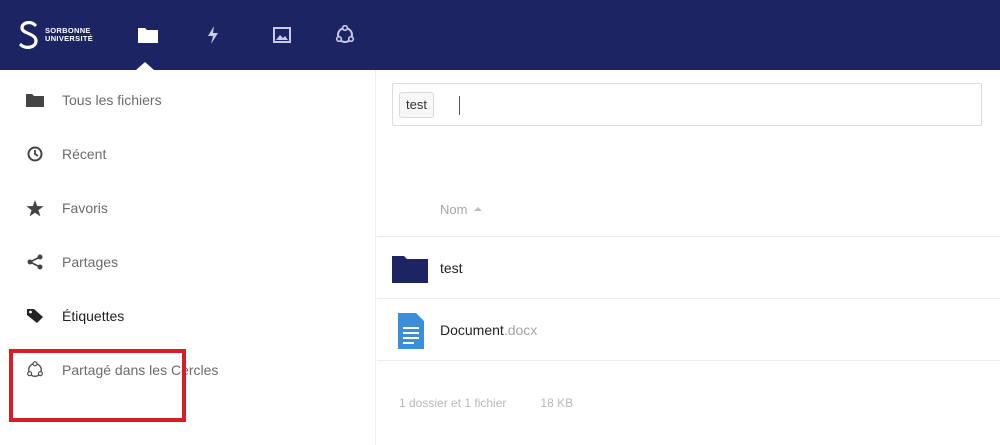  What do you see at coordinates (451, 268) in the screenshot?
I see `file-name: test` at bounding box center [451, 268].